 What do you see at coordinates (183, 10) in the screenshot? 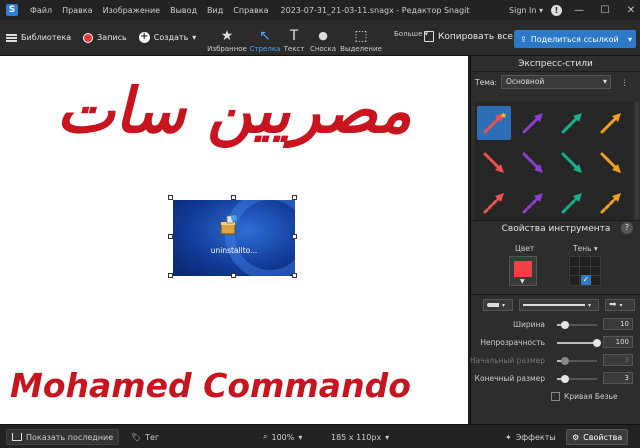
I see `menu-share: Вывод` at bounding box center [183, 10].